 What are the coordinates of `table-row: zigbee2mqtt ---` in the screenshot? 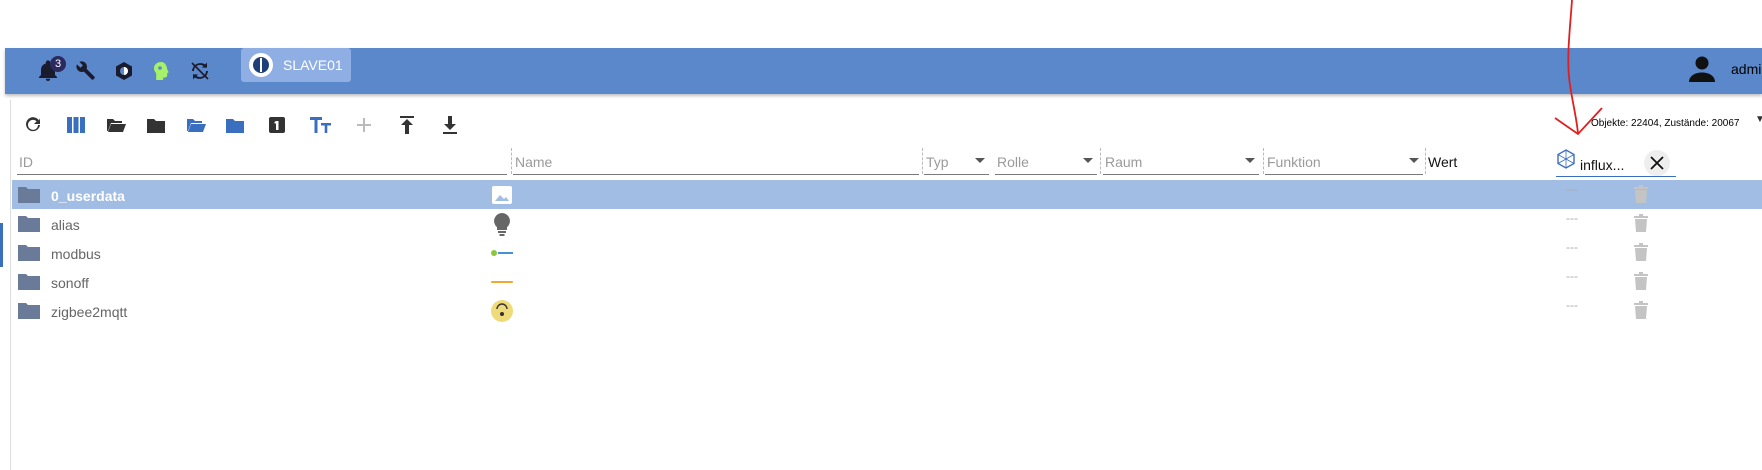 It's located at (887, 310).